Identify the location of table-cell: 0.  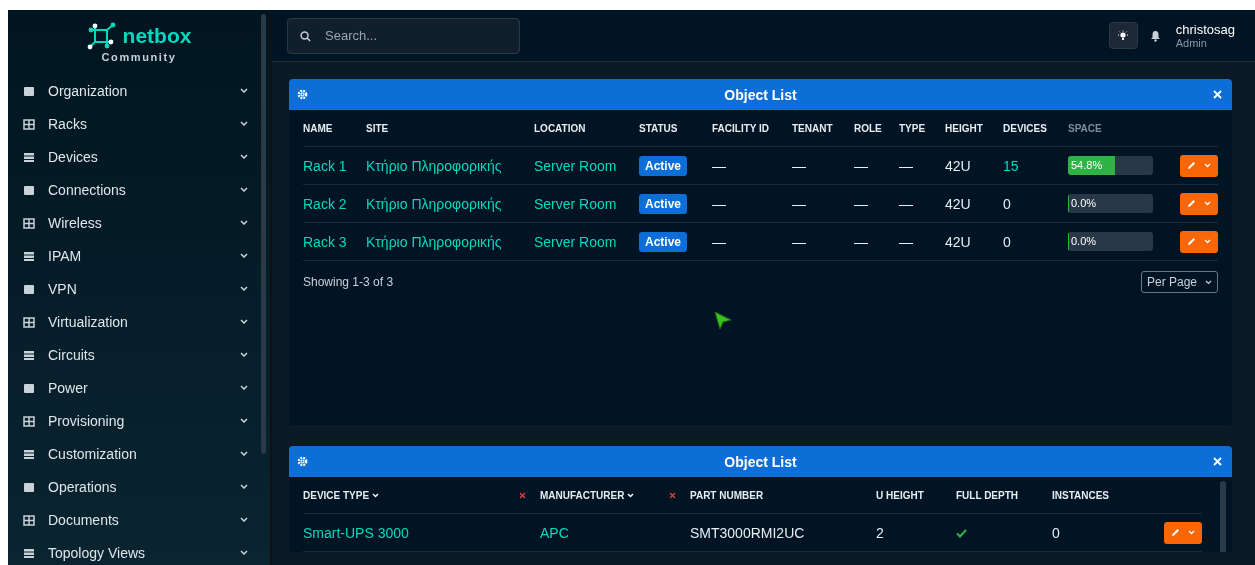
(1056, 532).